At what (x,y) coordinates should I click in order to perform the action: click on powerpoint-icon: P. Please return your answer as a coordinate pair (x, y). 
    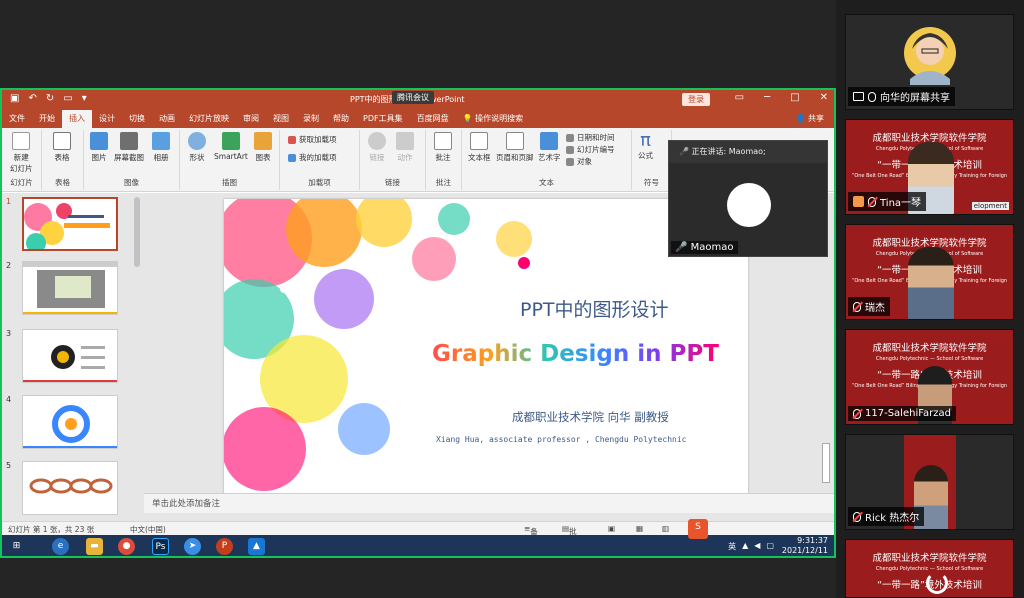
    Looking at the image, I should click on (224, 546).